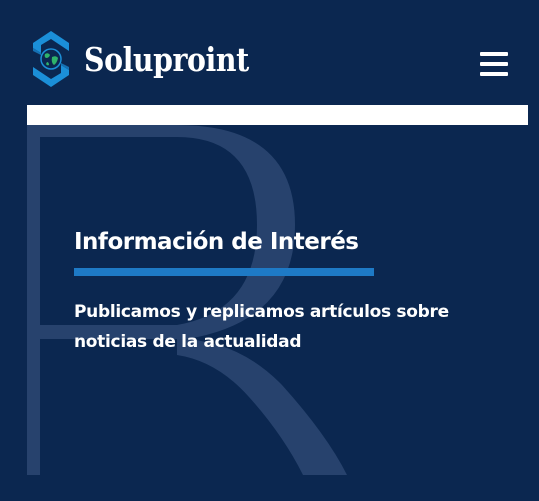 Image resolution: width=539 pixels, height=501 pixels. I want to click on menu-bar-middle, so click(494, 64).